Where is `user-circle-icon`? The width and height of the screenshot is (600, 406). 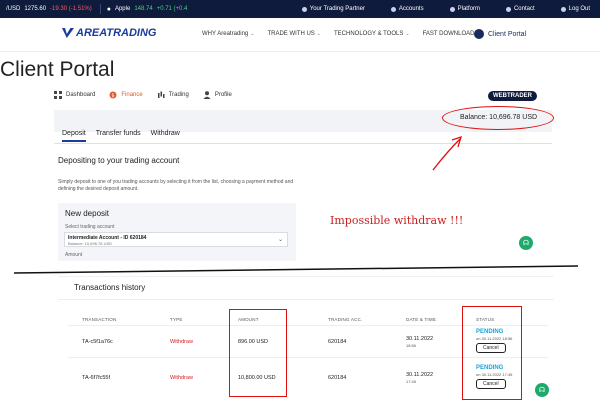 user-circle-icon is located at coordinates (479, 34).